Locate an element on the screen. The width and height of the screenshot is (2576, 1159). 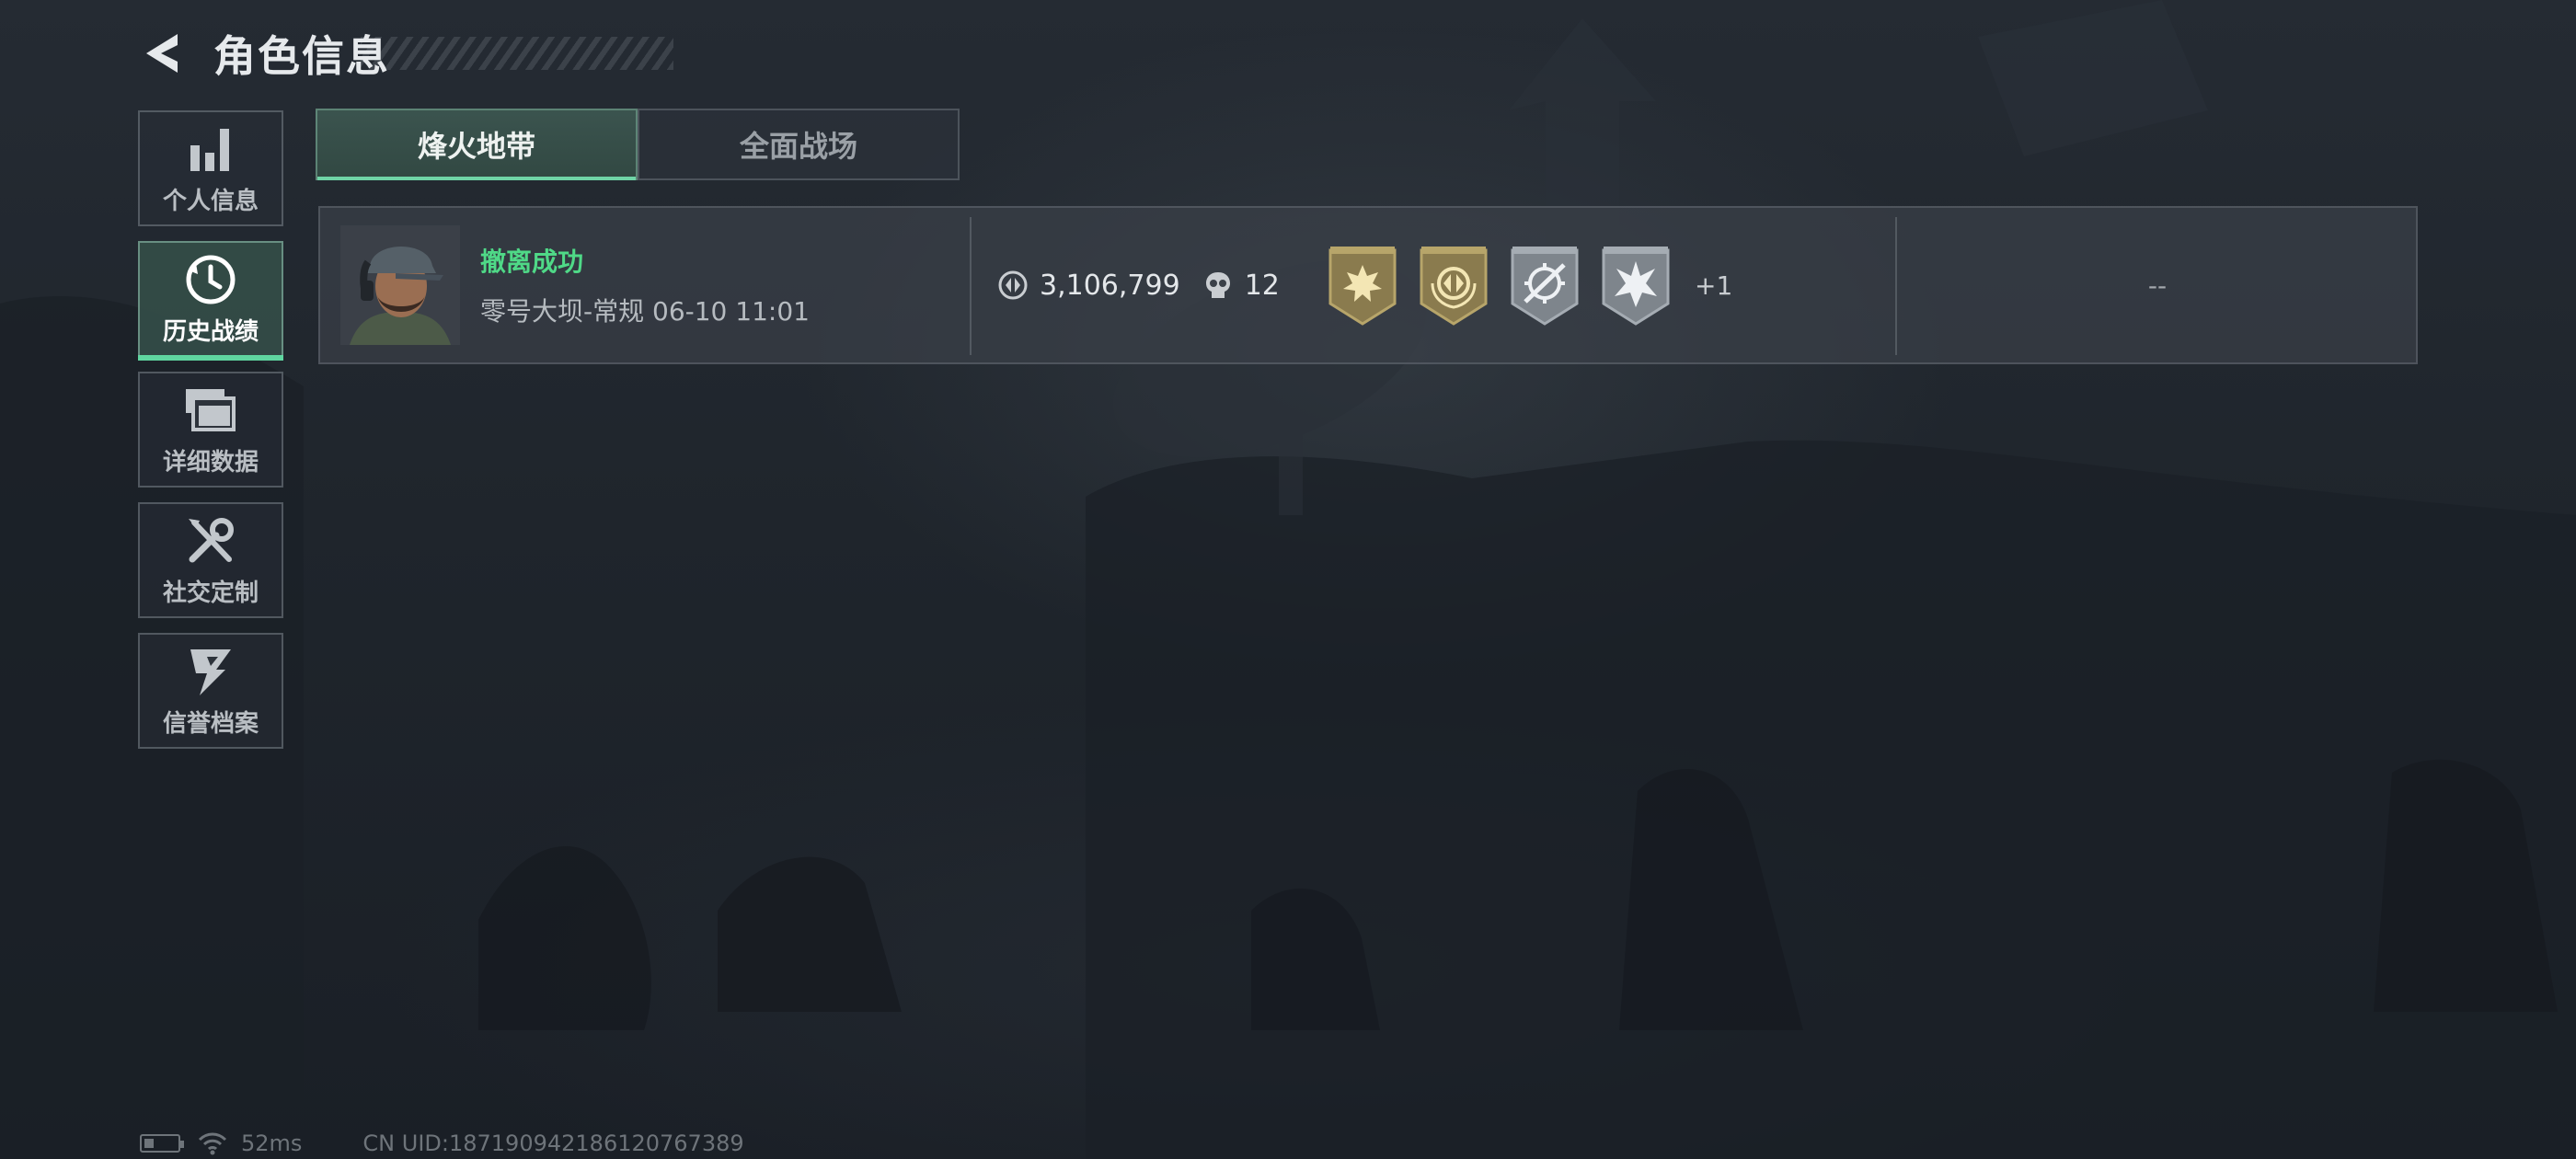
back-button is located at coordinates (162, 53).